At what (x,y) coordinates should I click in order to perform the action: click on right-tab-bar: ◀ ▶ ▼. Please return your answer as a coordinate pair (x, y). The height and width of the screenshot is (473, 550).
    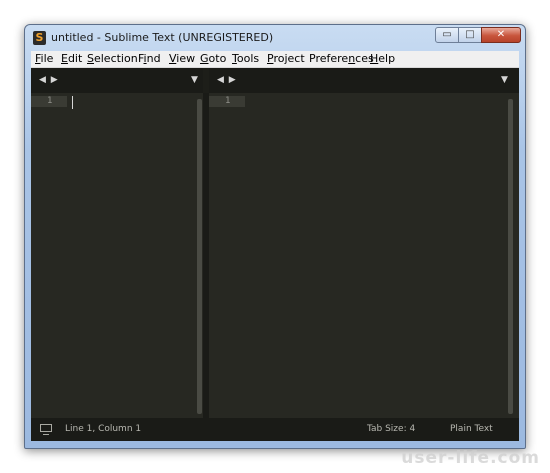
    Looking at the image, I should click on (364, 80).